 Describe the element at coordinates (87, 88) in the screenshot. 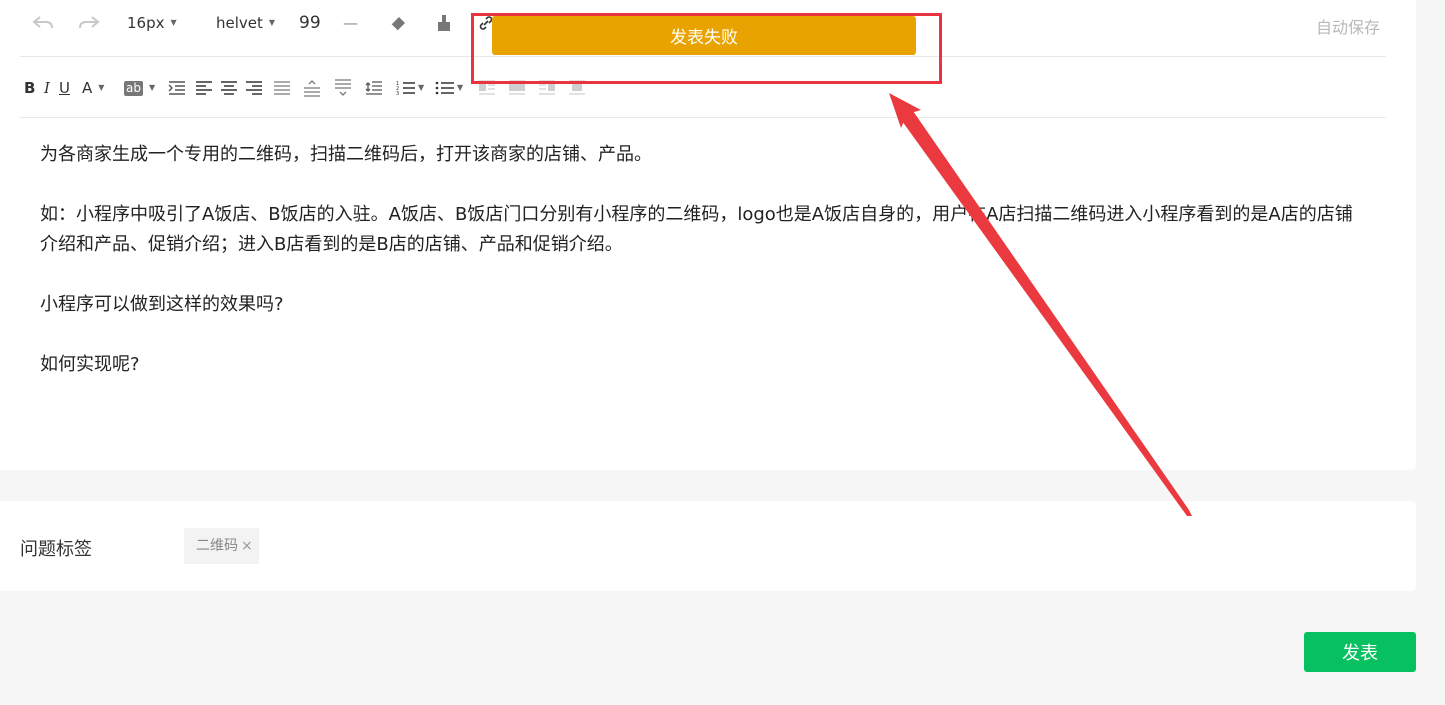

I see `font-color-icon: A` at that location.